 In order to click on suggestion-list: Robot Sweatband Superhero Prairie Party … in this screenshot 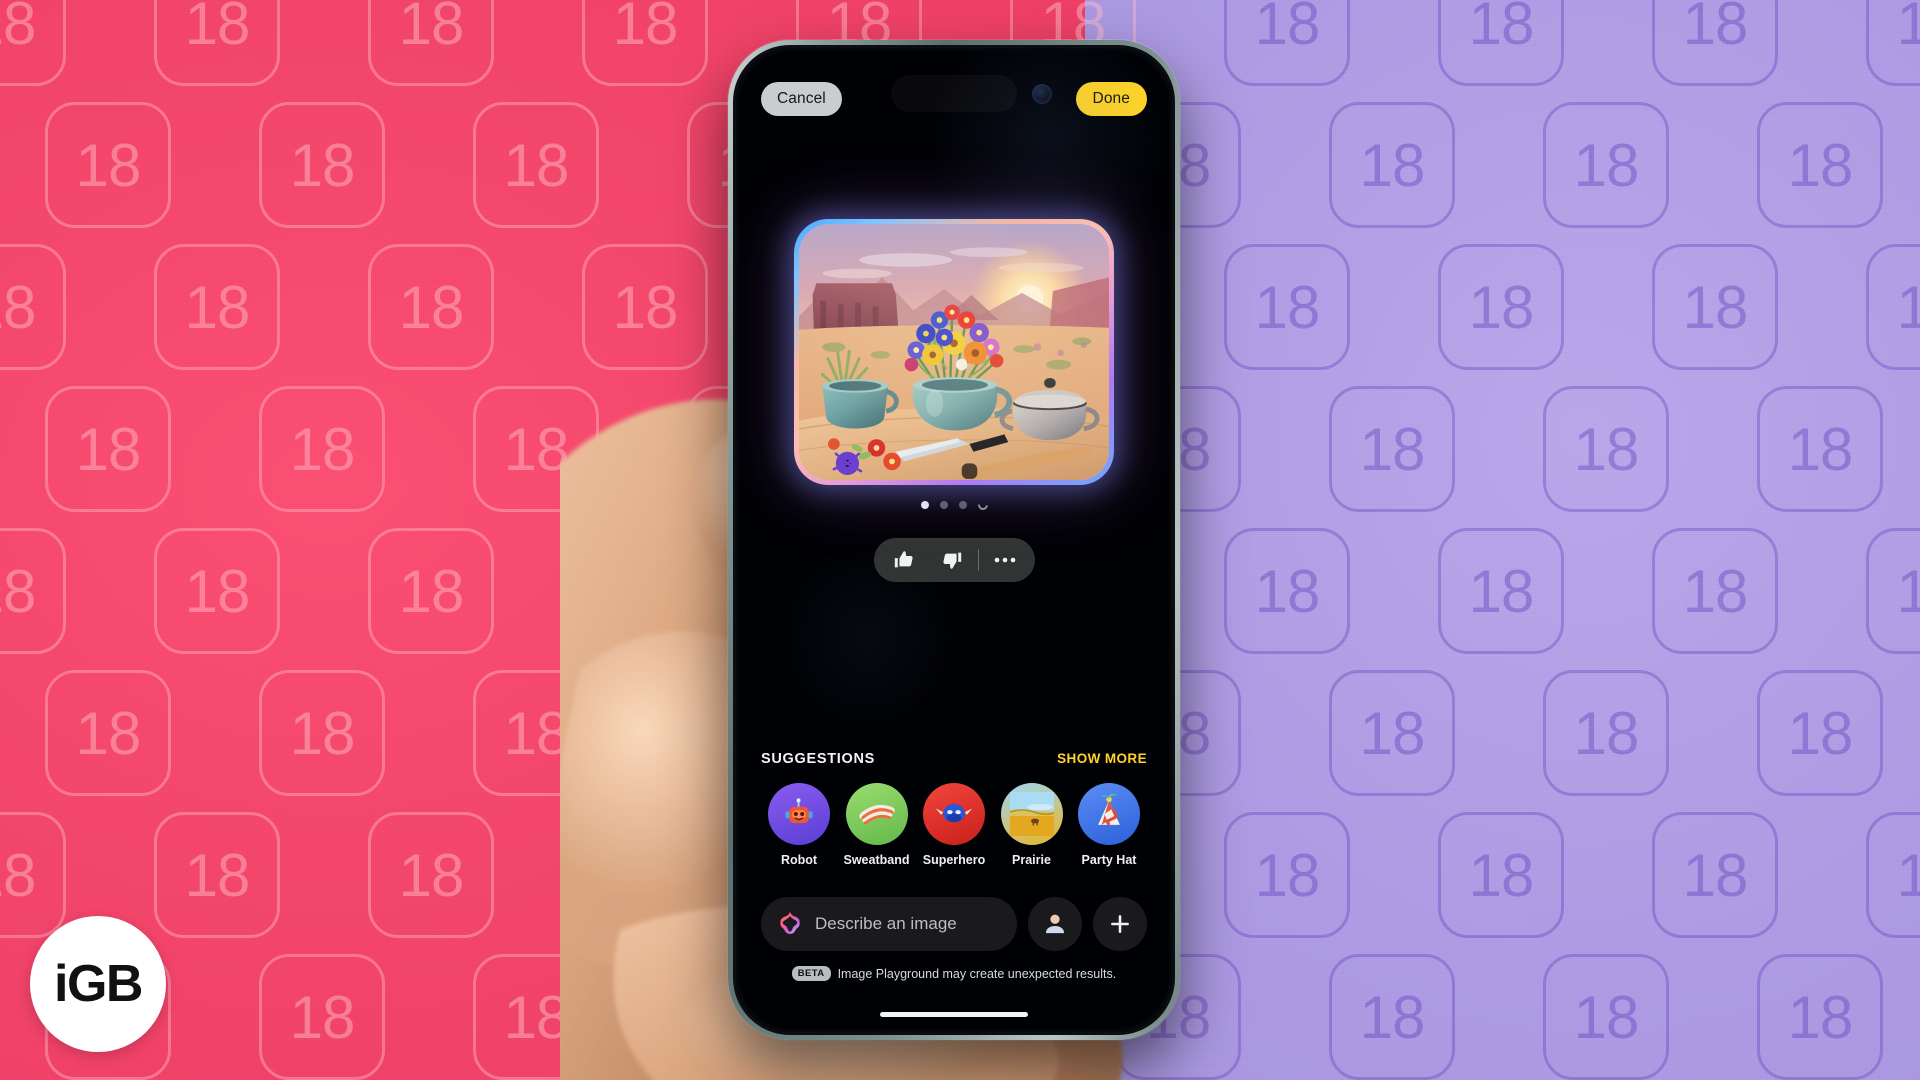, I will do `click(954, 825)`.